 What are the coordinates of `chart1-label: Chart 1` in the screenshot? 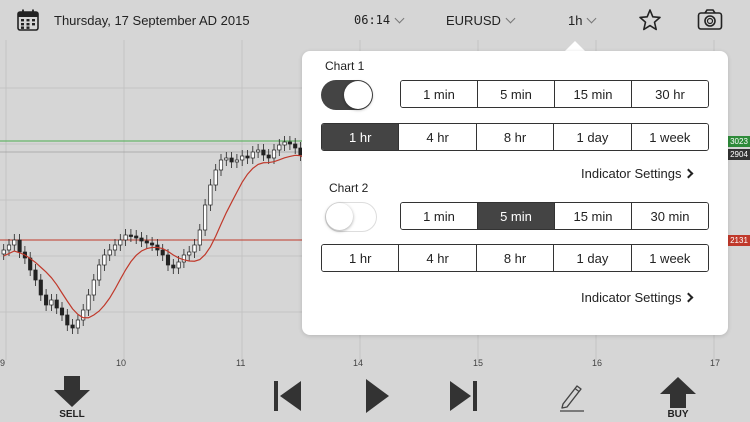 It's located at (345, 66).